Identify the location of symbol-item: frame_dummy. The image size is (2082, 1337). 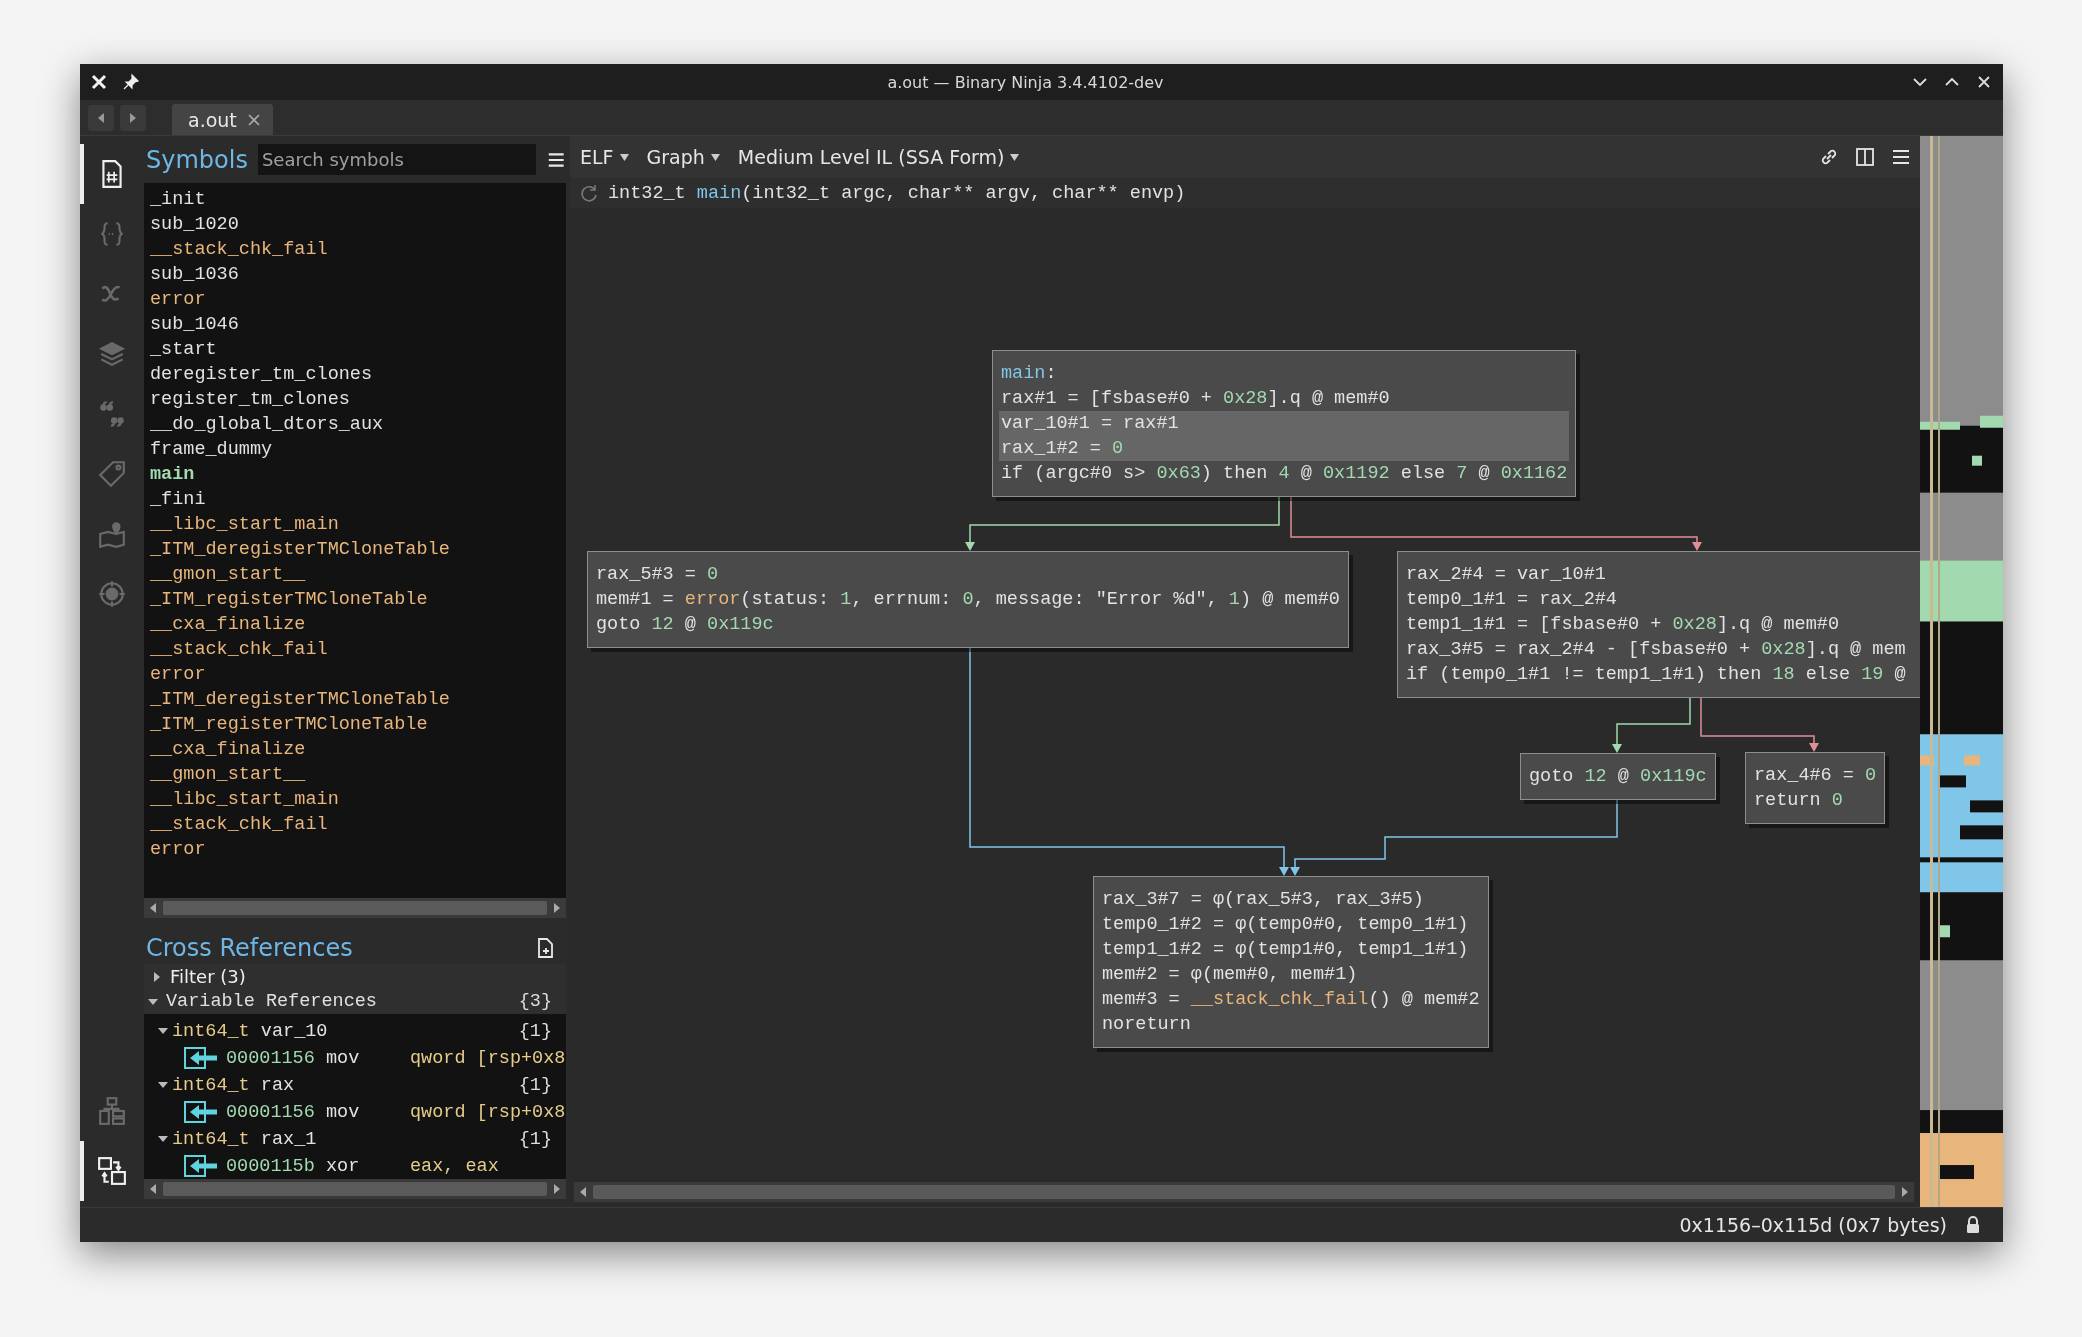
(355, 449).